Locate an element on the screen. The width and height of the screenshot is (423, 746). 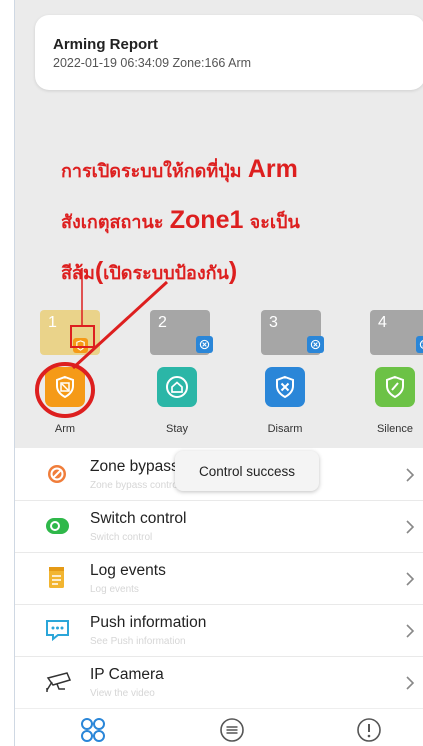
shield-x-icon is located at coordinates (285, 387).